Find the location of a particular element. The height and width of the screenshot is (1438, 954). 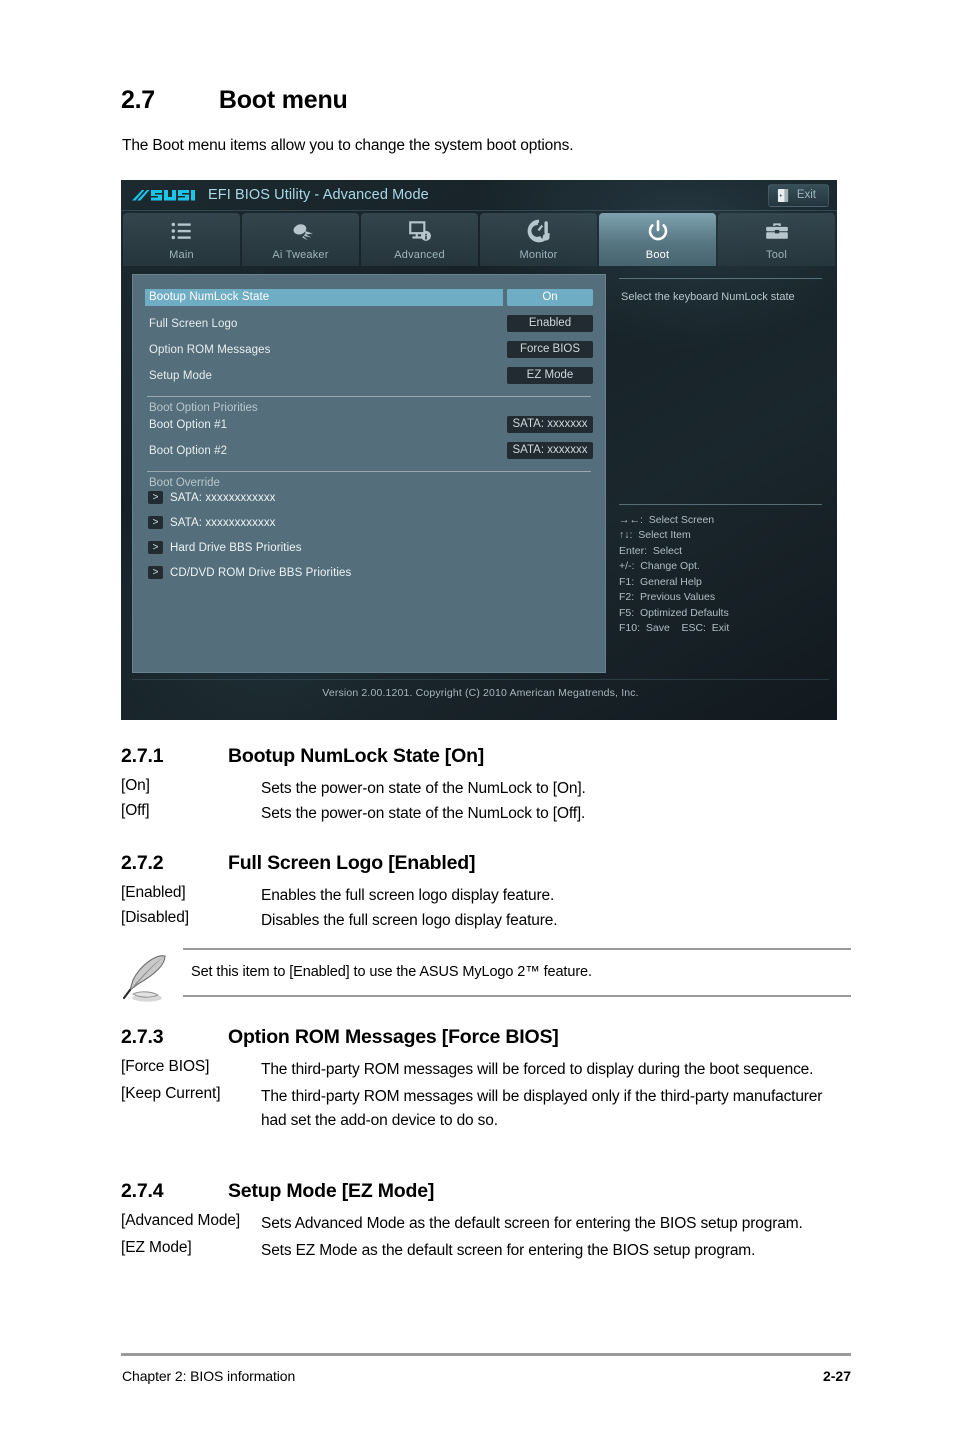

setting-row-option-rom-messages: Option ROM Messages Force BIOS is located at coordinates (369, 349).